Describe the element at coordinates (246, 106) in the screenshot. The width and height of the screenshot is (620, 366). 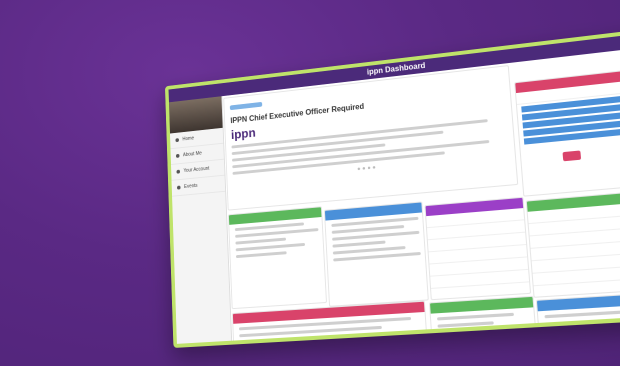
I see `tag-badge` at that location.